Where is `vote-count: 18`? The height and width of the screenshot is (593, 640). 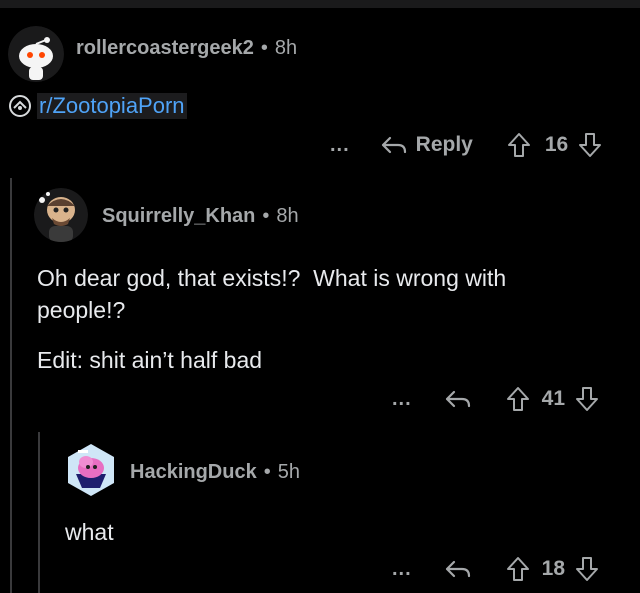 vote-count: 18 is located at coordinates (553, 568).